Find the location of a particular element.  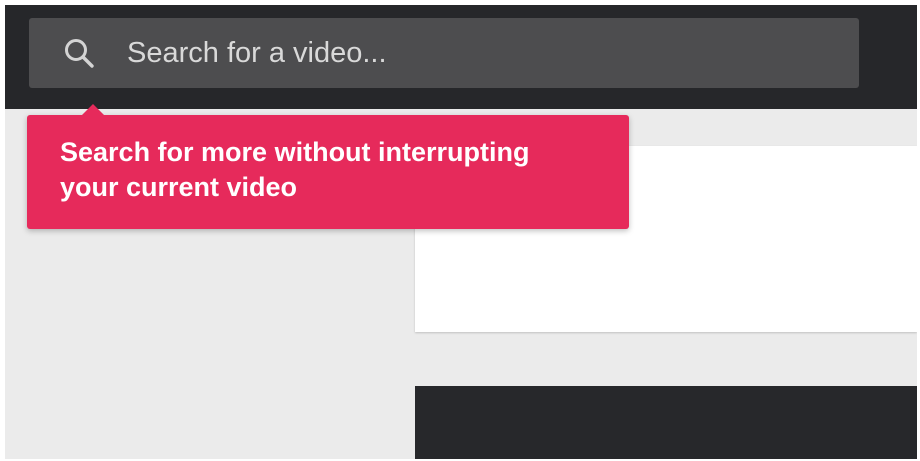

tooltip-line-1: Search for more without interrupting is located at coordinates (295, 152).